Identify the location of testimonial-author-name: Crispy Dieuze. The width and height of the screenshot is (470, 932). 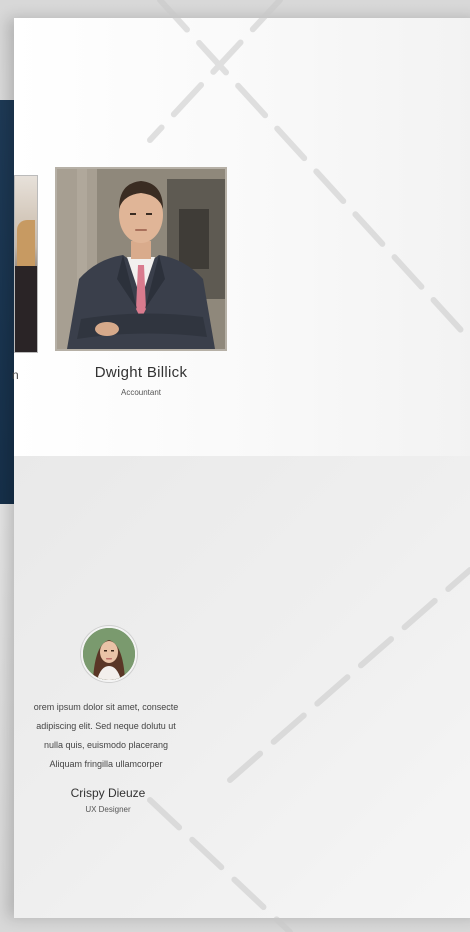
(108, 793).